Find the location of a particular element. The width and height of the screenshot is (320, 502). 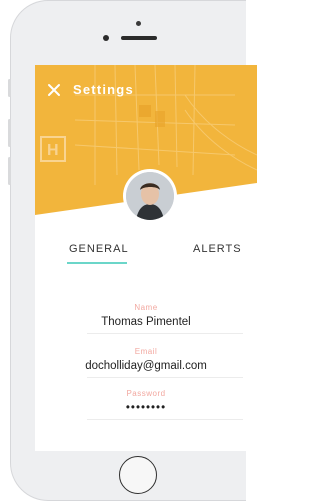

email-divider is located at coordinates (165, 377).